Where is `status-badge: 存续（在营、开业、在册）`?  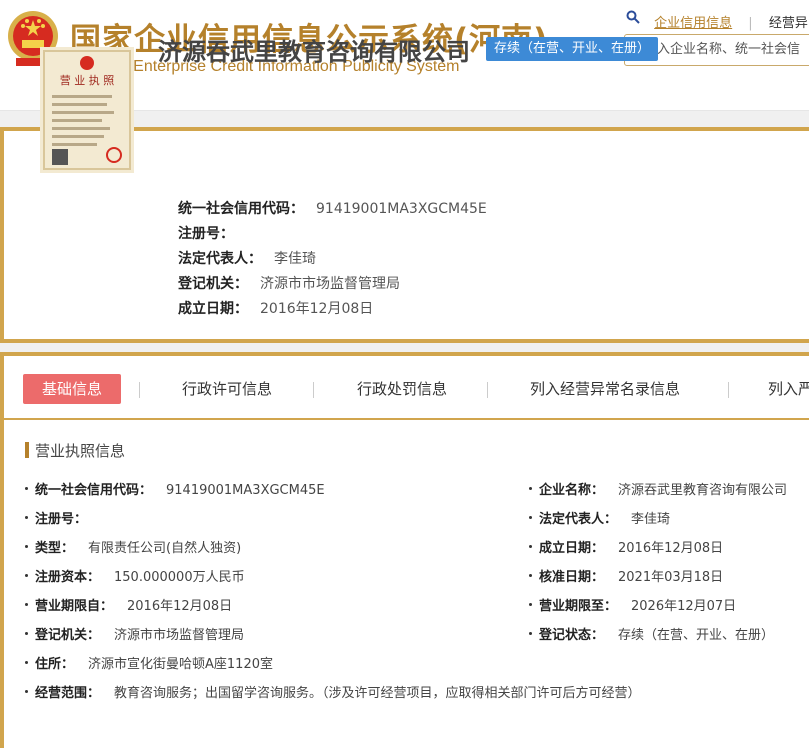
status-badge: 存续（在营、开业、在册） is located at coordinates (572, 49).